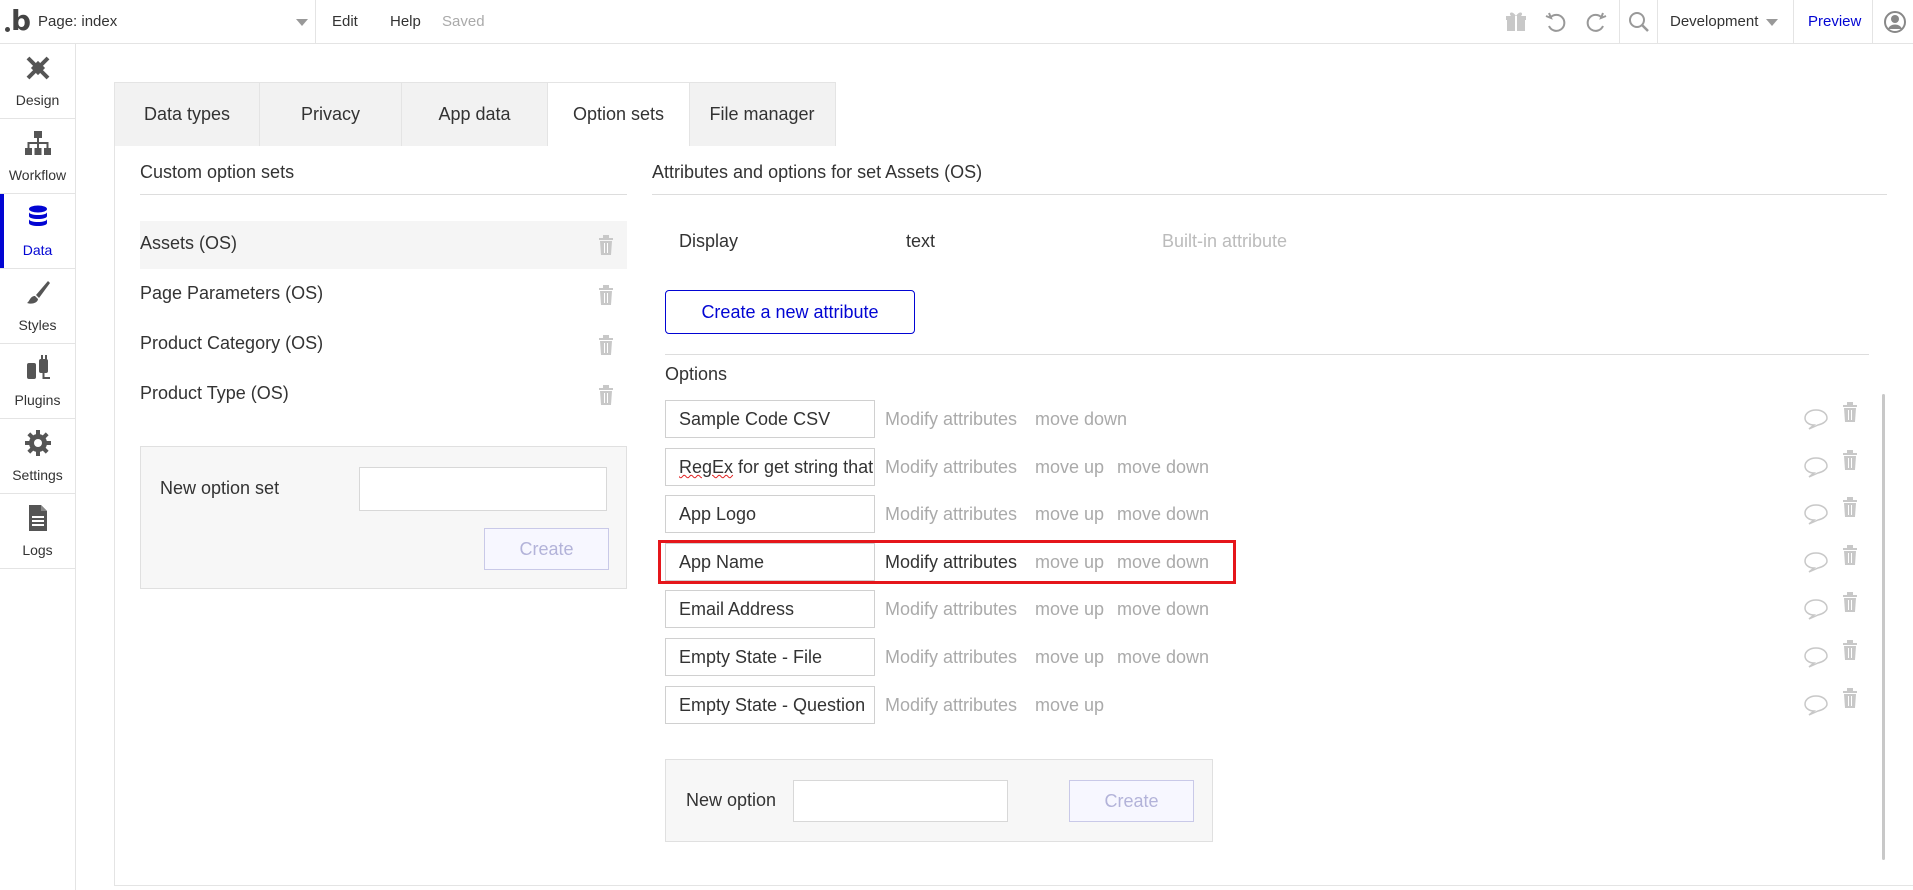 The width and height of the screenshot is (1913, 890). I want to click on redo-icon, so click(1596, 22).